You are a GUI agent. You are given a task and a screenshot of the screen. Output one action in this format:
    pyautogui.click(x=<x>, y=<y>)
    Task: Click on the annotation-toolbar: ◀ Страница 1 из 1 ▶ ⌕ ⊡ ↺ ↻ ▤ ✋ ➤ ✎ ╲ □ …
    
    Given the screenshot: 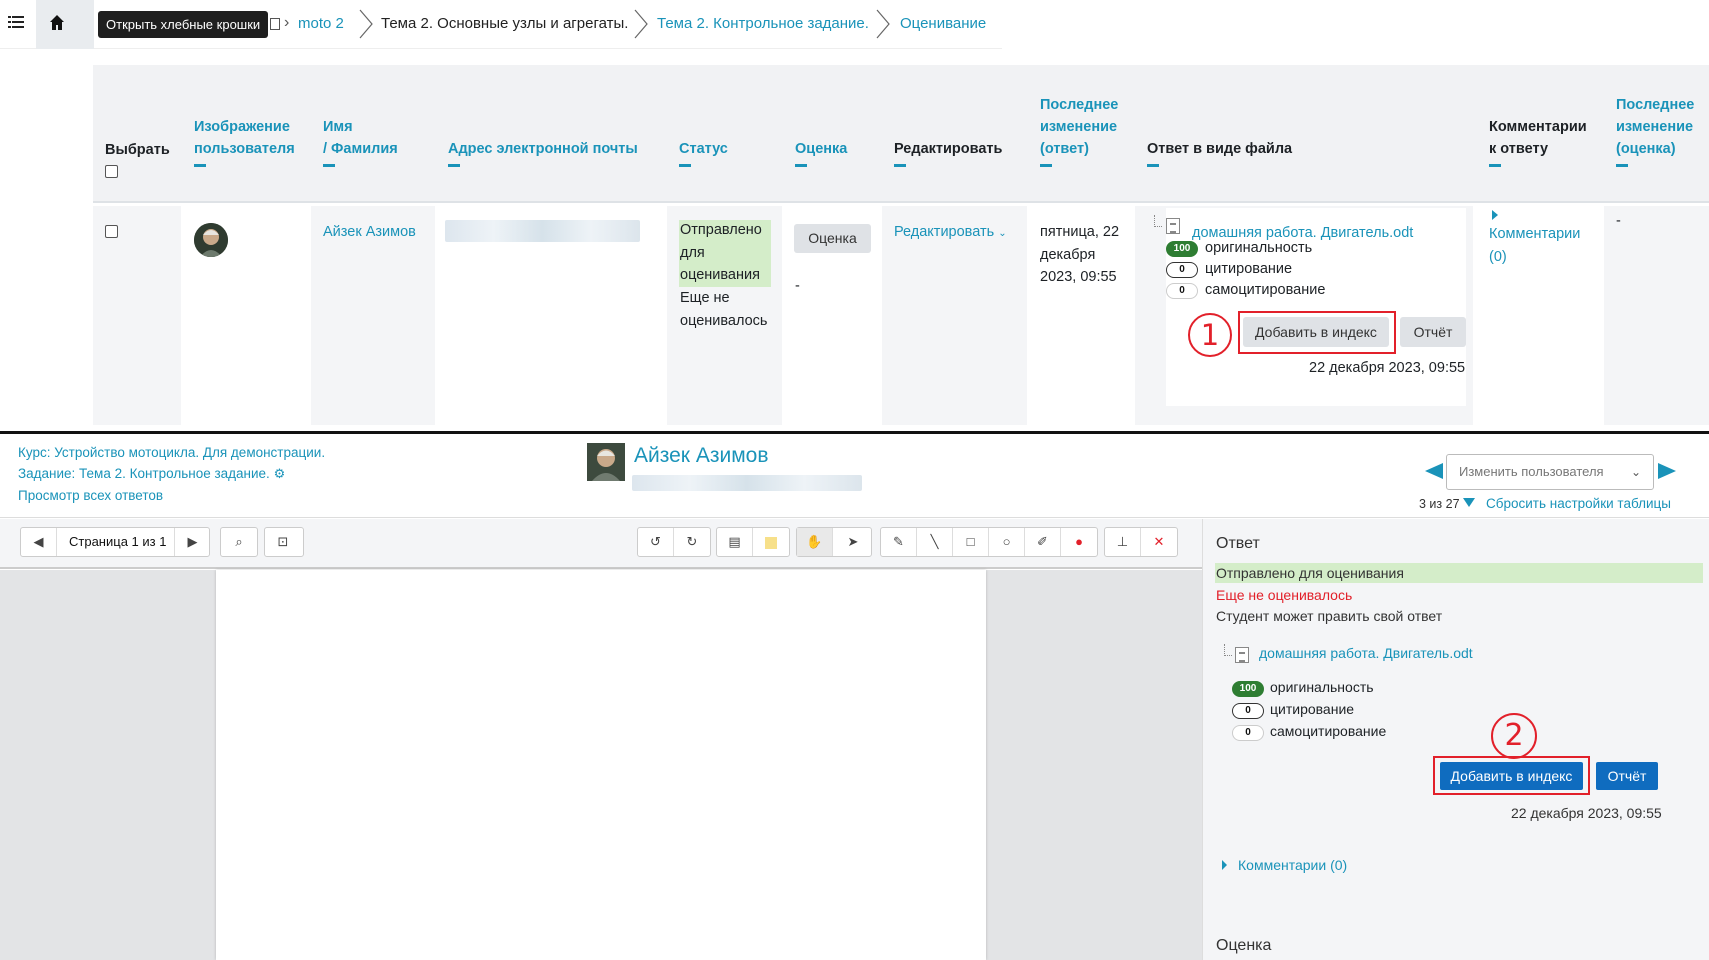 What is the action you would take?
    pyautogui.click(x=601, y=544)
    